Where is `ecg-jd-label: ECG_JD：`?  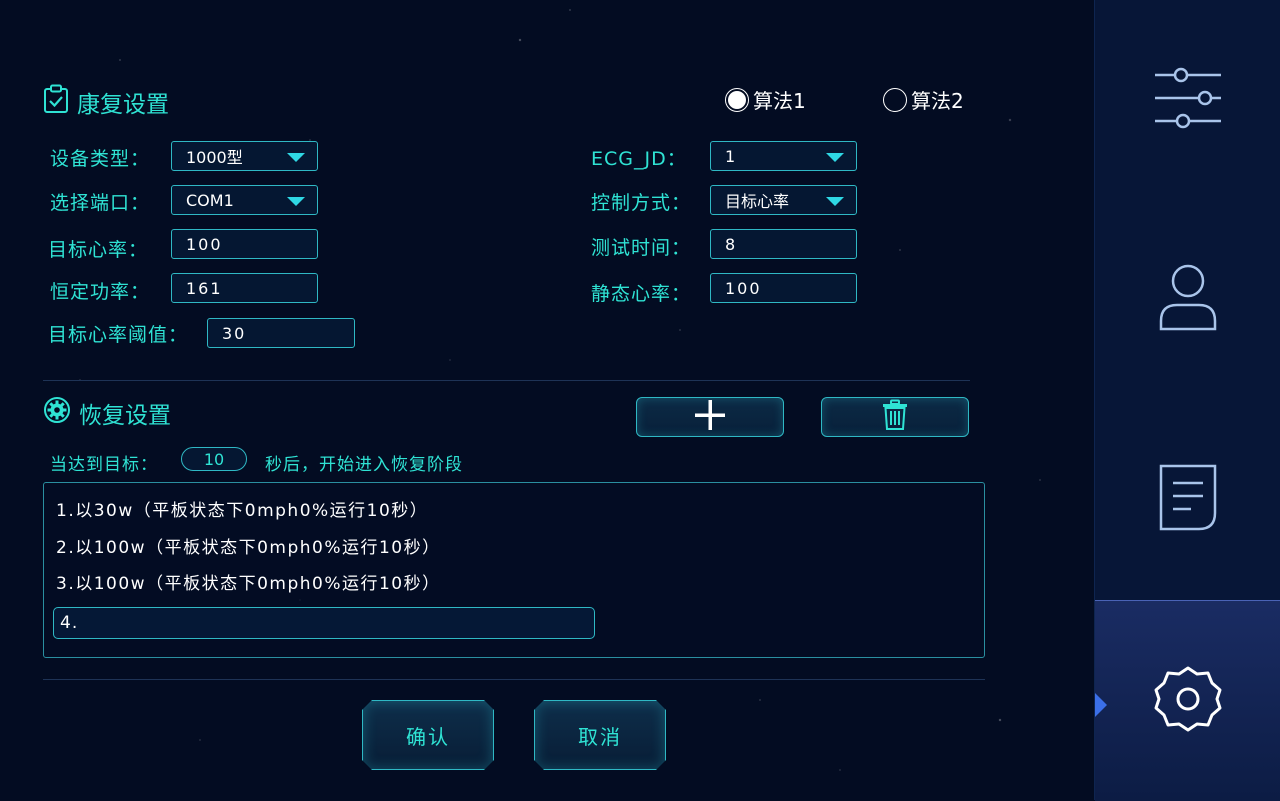
ecg-jd-label: ECG_JD： is located at coordinates (639, 159).